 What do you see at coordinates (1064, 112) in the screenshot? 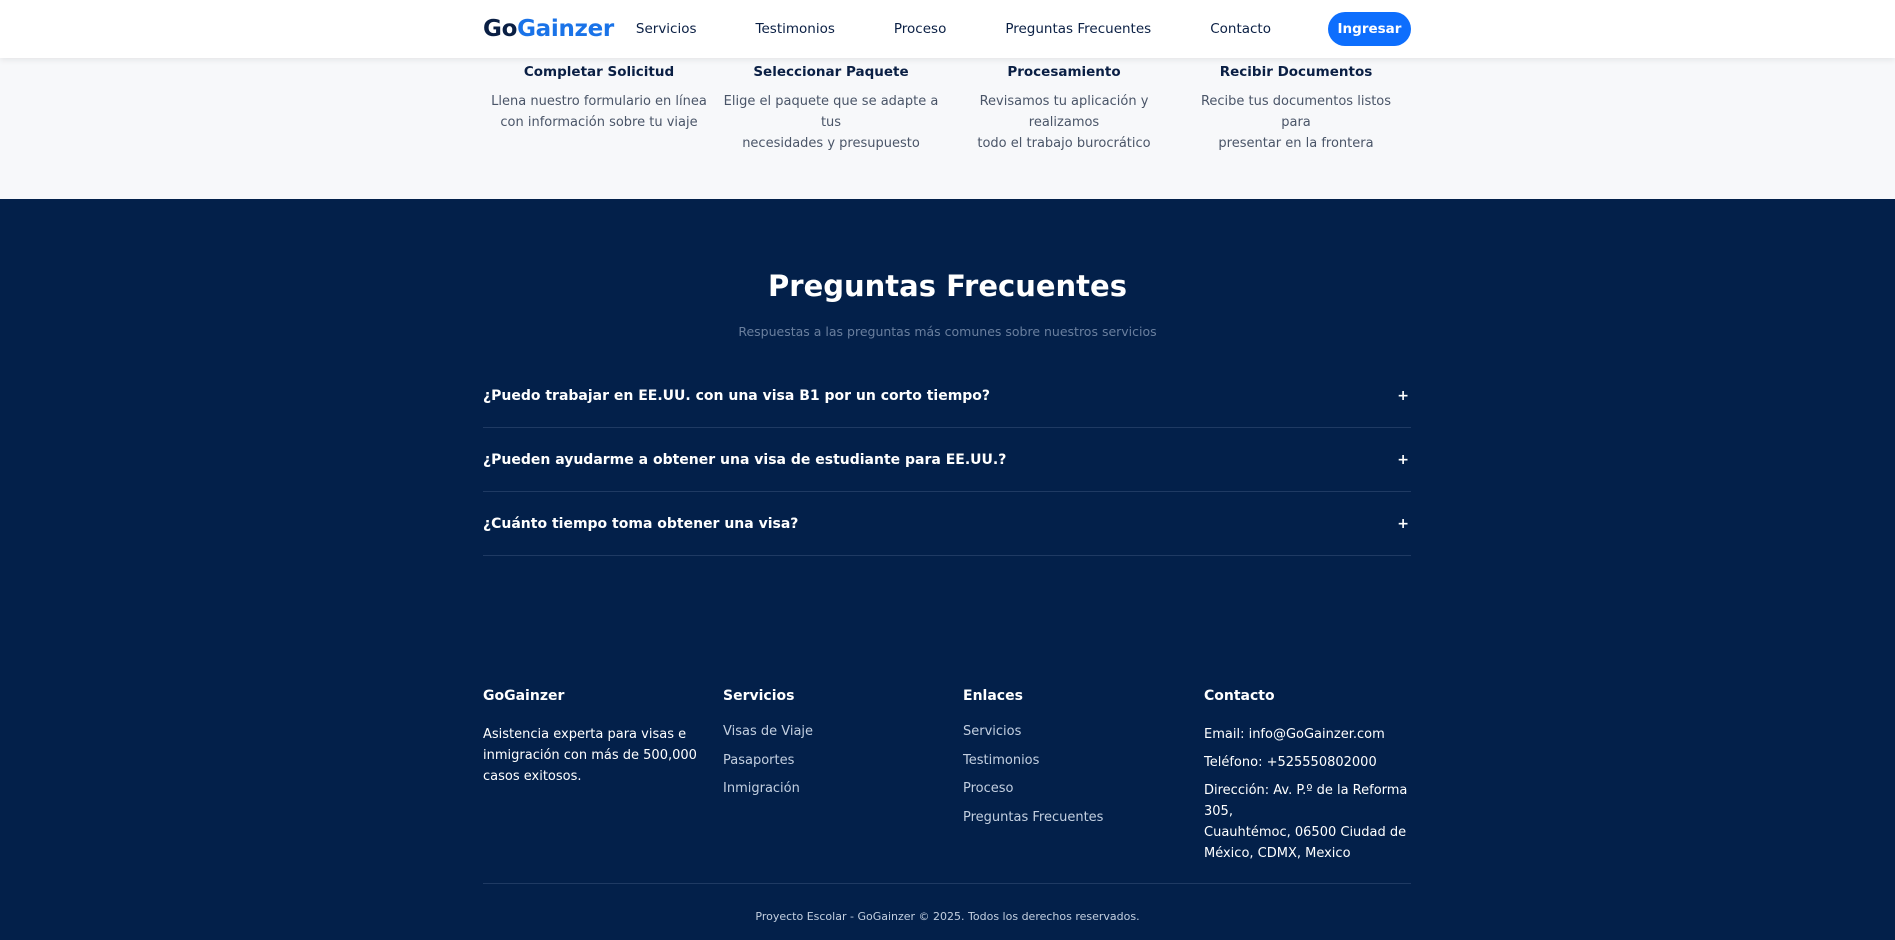
I see `step-description-line: Revisamos tu aplicación y realizamos` at bounding box center [1064, 112].